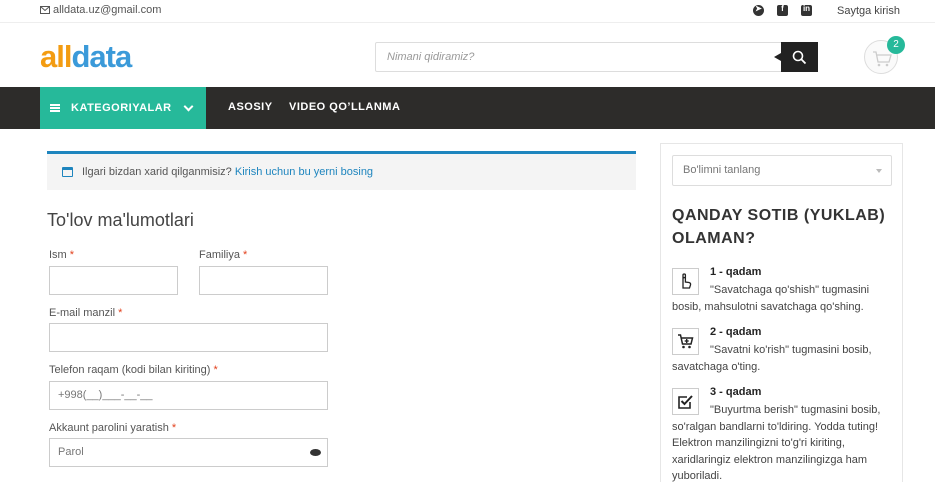  Describe the element at coordinates (736, 332) in the screenshot. I see `step-title: 2 - qadam` at that location.